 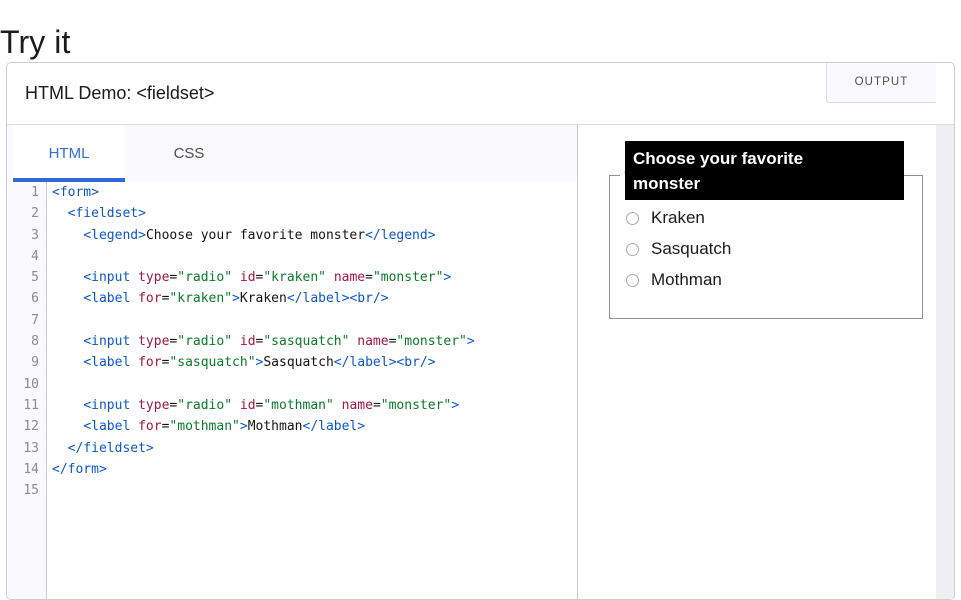 I want to click on line-number: 10, so click(x=31, y=384).